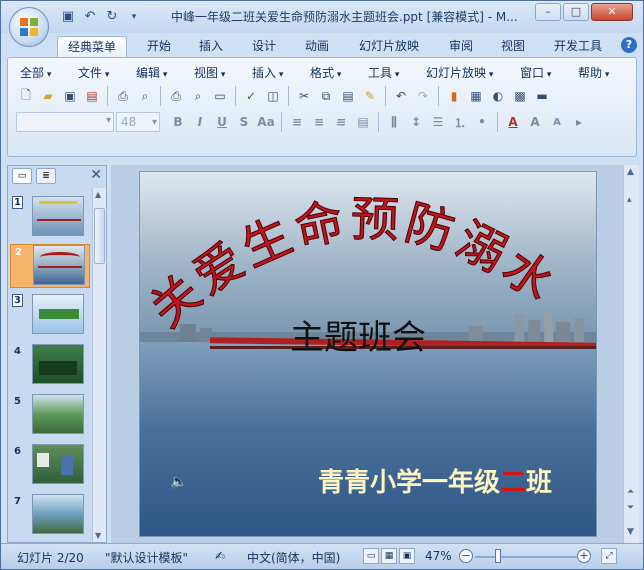  What do you see at coordinates (65, 122) in the screenshot?
I see `font-name-box` at bounding box center [65, 122].